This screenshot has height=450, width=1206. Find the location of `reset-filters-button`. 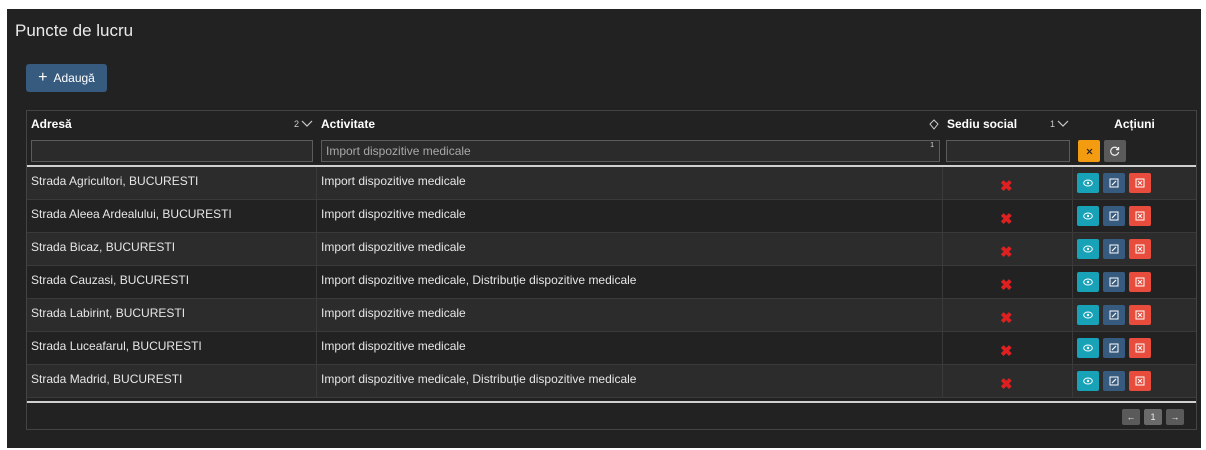

reset-filters-button is located at coordinates (1115, 151).